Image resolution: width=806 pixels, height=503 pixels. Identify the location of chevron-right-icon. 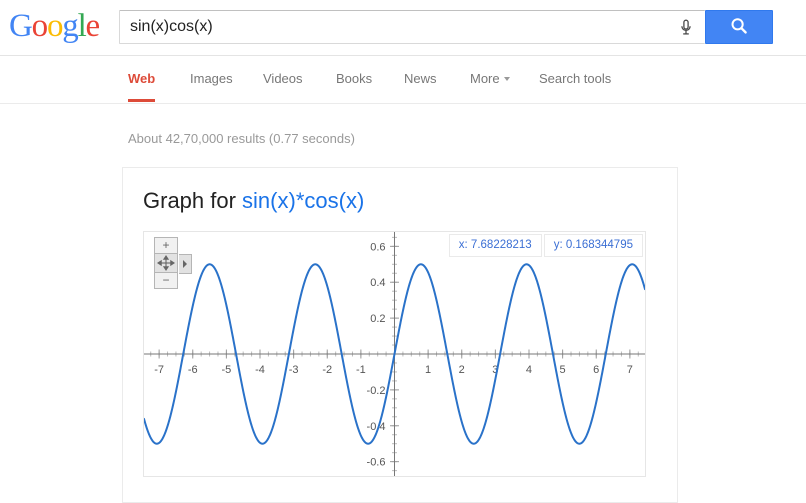
(185, 264).